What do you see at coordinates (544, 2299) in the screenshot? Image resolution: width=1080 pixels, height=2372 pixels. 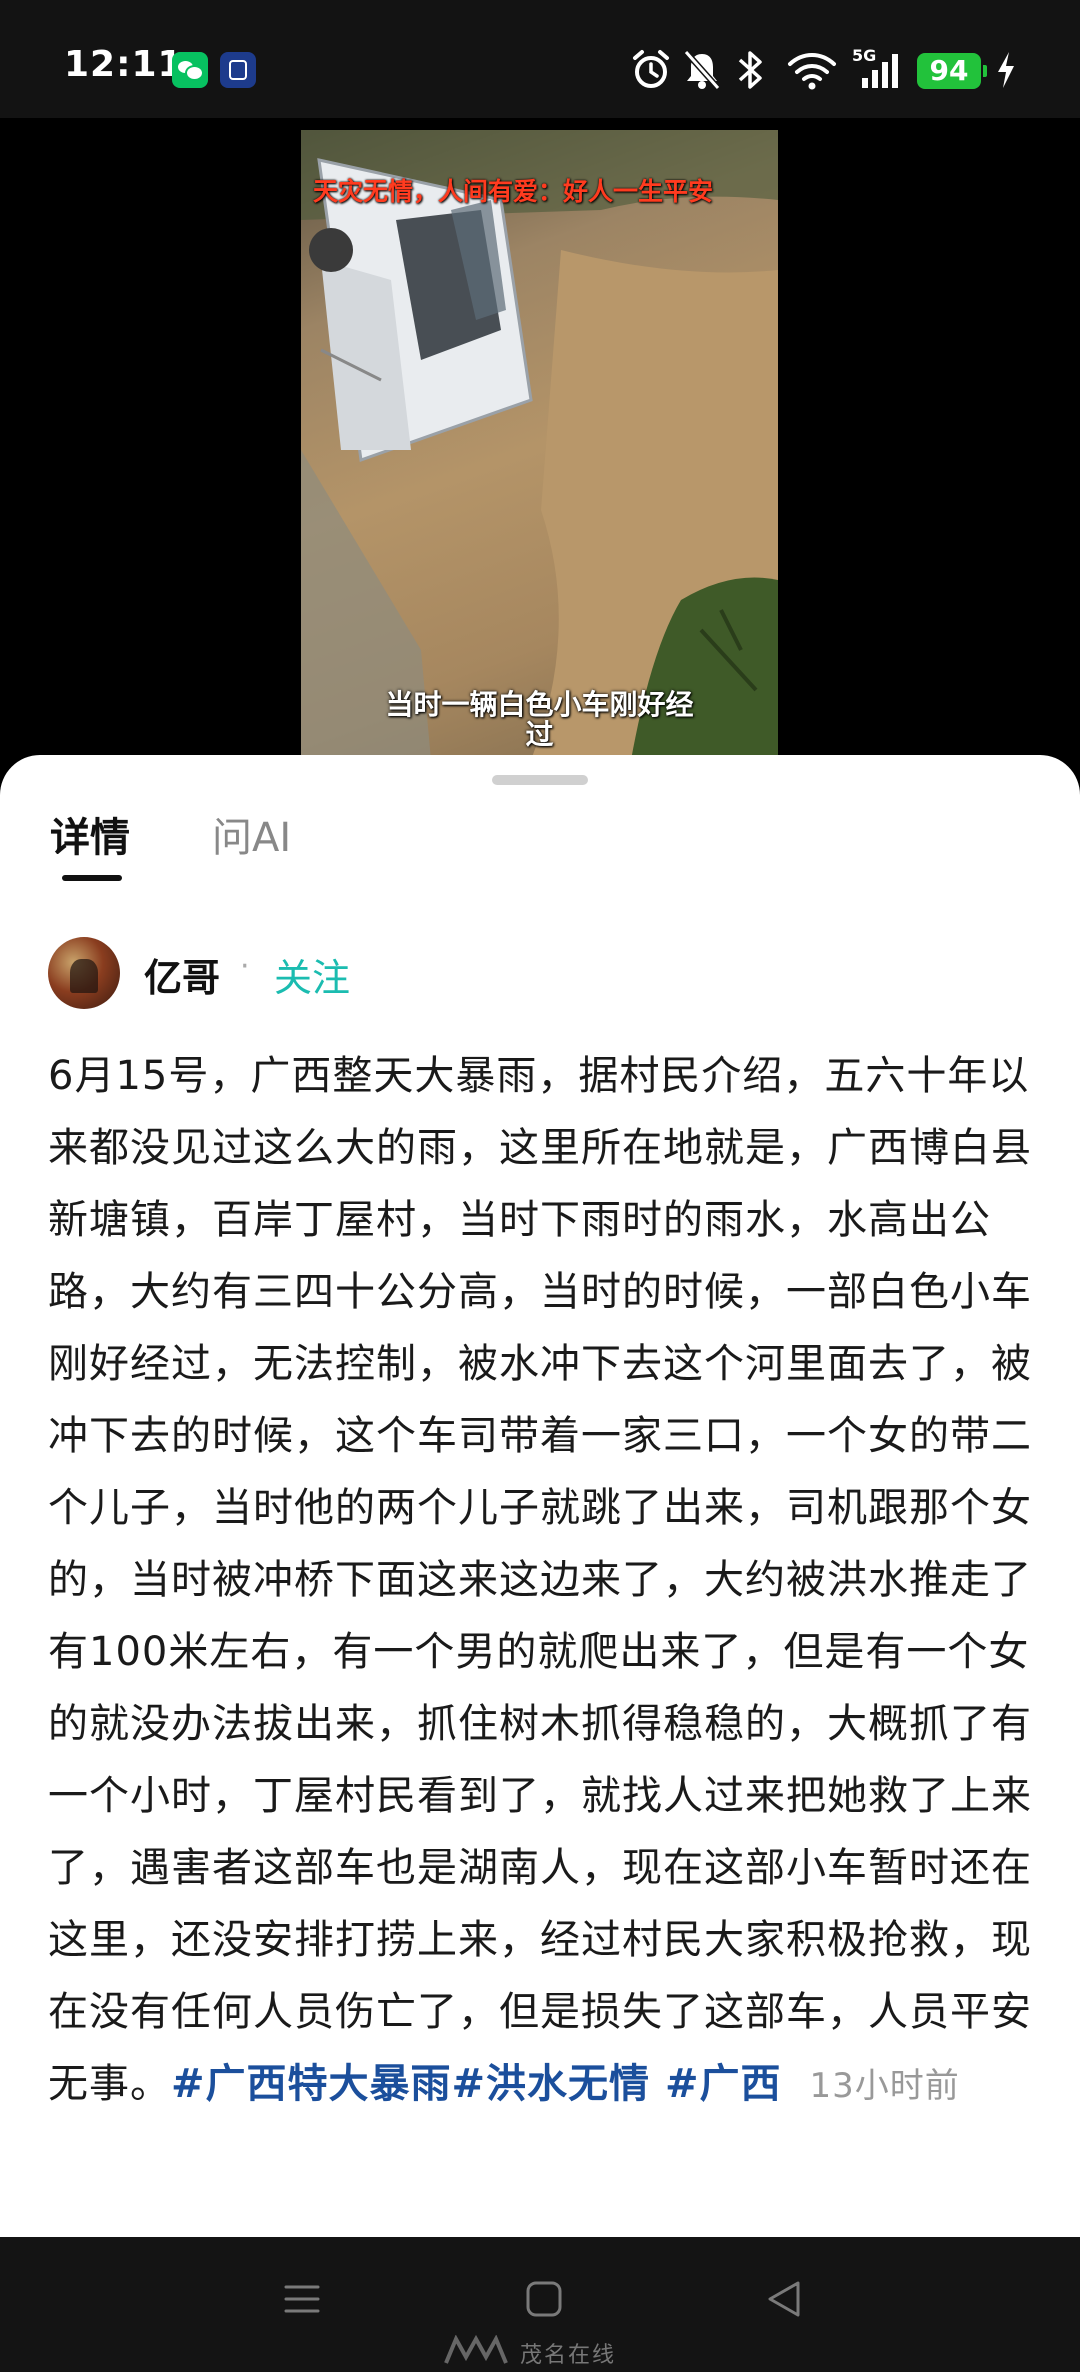 I see `home-icon` at bounding box center [544, 2299].